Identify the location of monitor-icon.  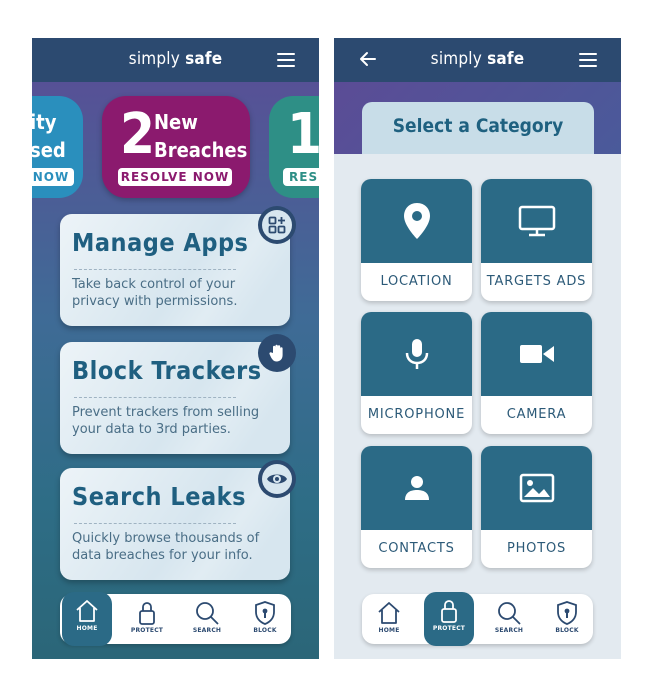
(536, 221).